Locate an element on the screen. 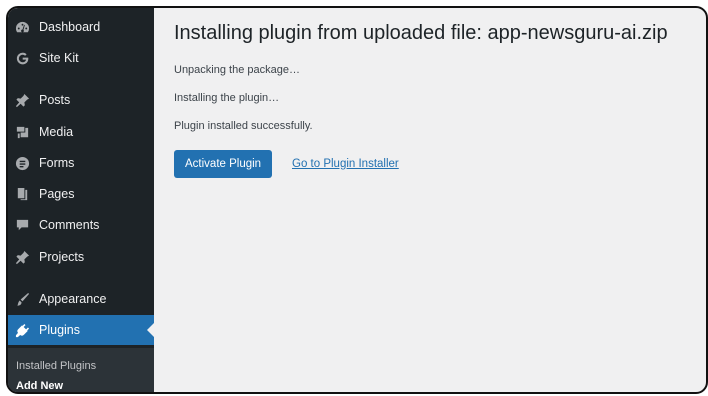  sidebar-item-label: Site Kit is located at coordinates (59, 58).